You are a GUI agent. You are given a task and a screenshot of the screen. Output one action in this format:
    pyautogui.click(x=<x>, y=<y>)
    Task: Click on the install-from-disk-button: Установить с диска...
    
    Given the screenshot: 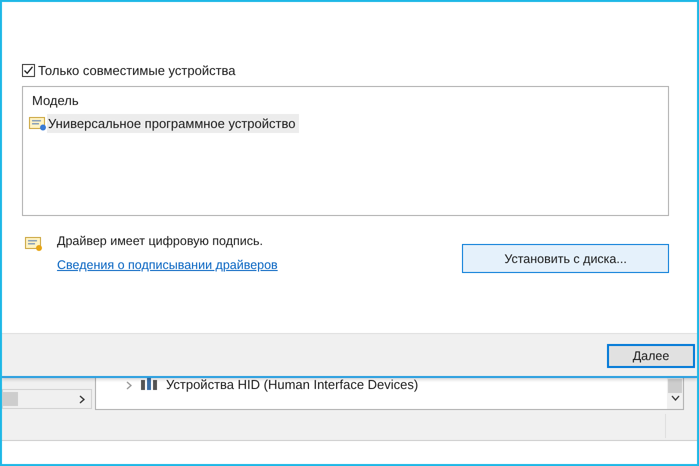 What is the action you would take?
    pyautogui.click(x=565, y=258)
    